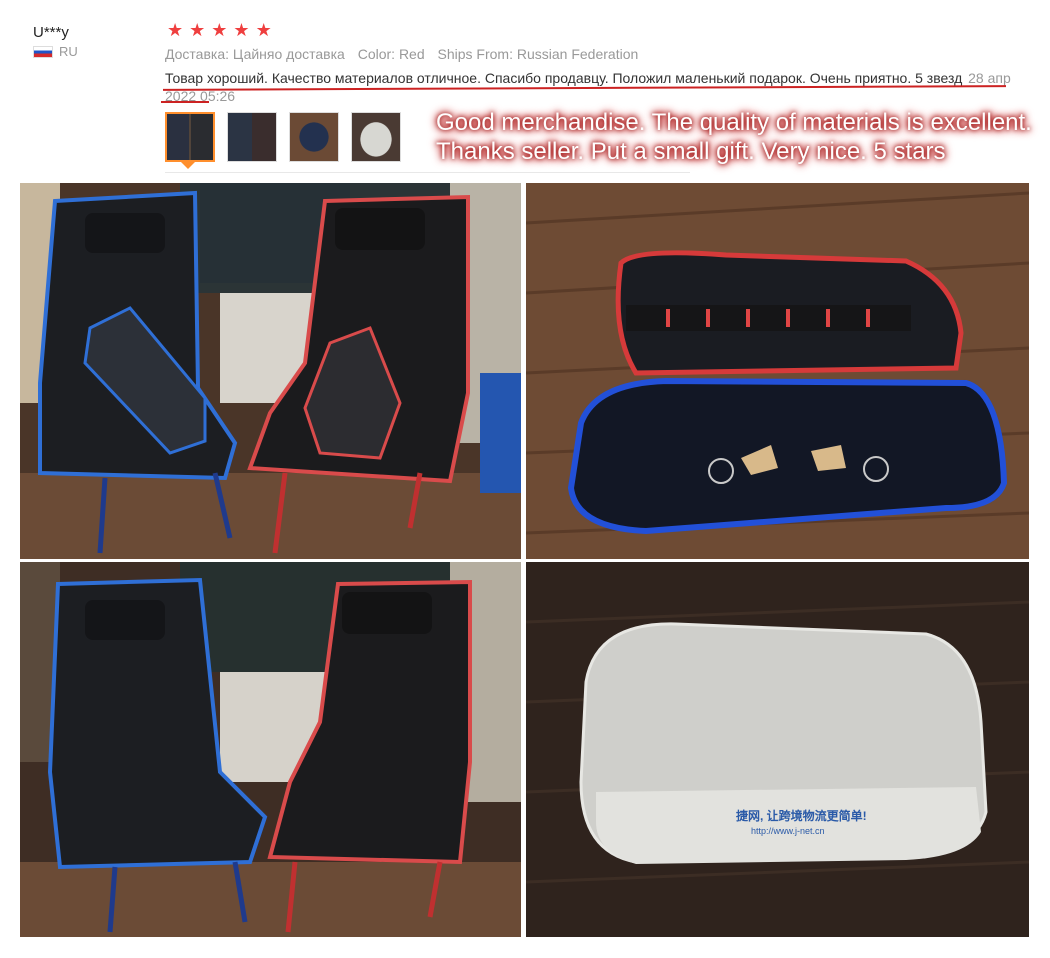  What do you see at coordinates (314, 137) in the screenshot?
I see `thumbnail-bag` at bounding box center [314, 137].